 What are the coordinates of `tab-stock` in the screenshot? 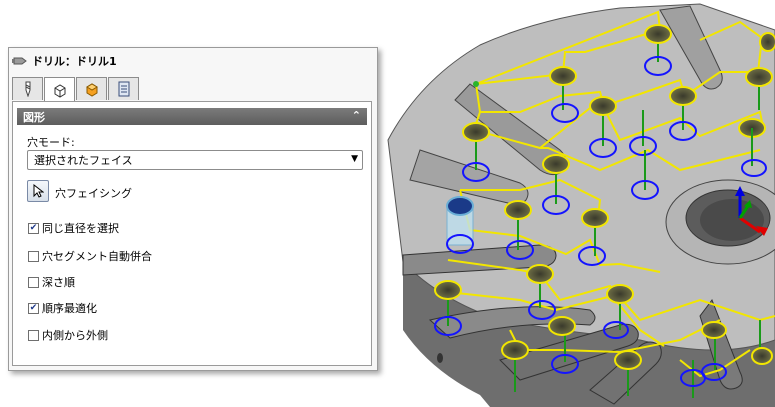 It's located at (91, 88).